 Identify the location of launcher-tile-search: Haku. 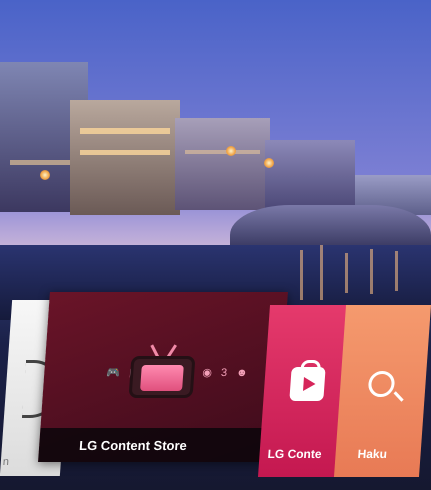
(382, 391).